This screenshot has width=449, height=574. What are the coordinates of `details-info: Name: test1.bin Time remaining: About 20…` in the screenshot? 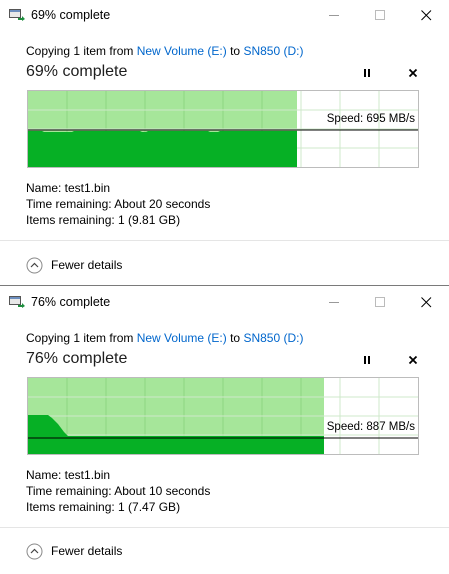 It's located at (118, 204).